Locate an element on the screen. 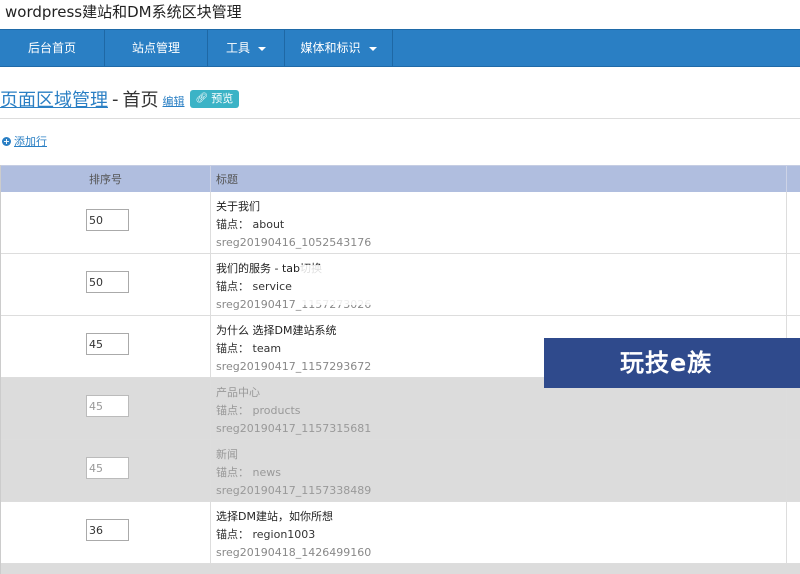 This screenshot has height=574, width=800. nav-item-label: 站点管理 is located at coordinates (155, 48).